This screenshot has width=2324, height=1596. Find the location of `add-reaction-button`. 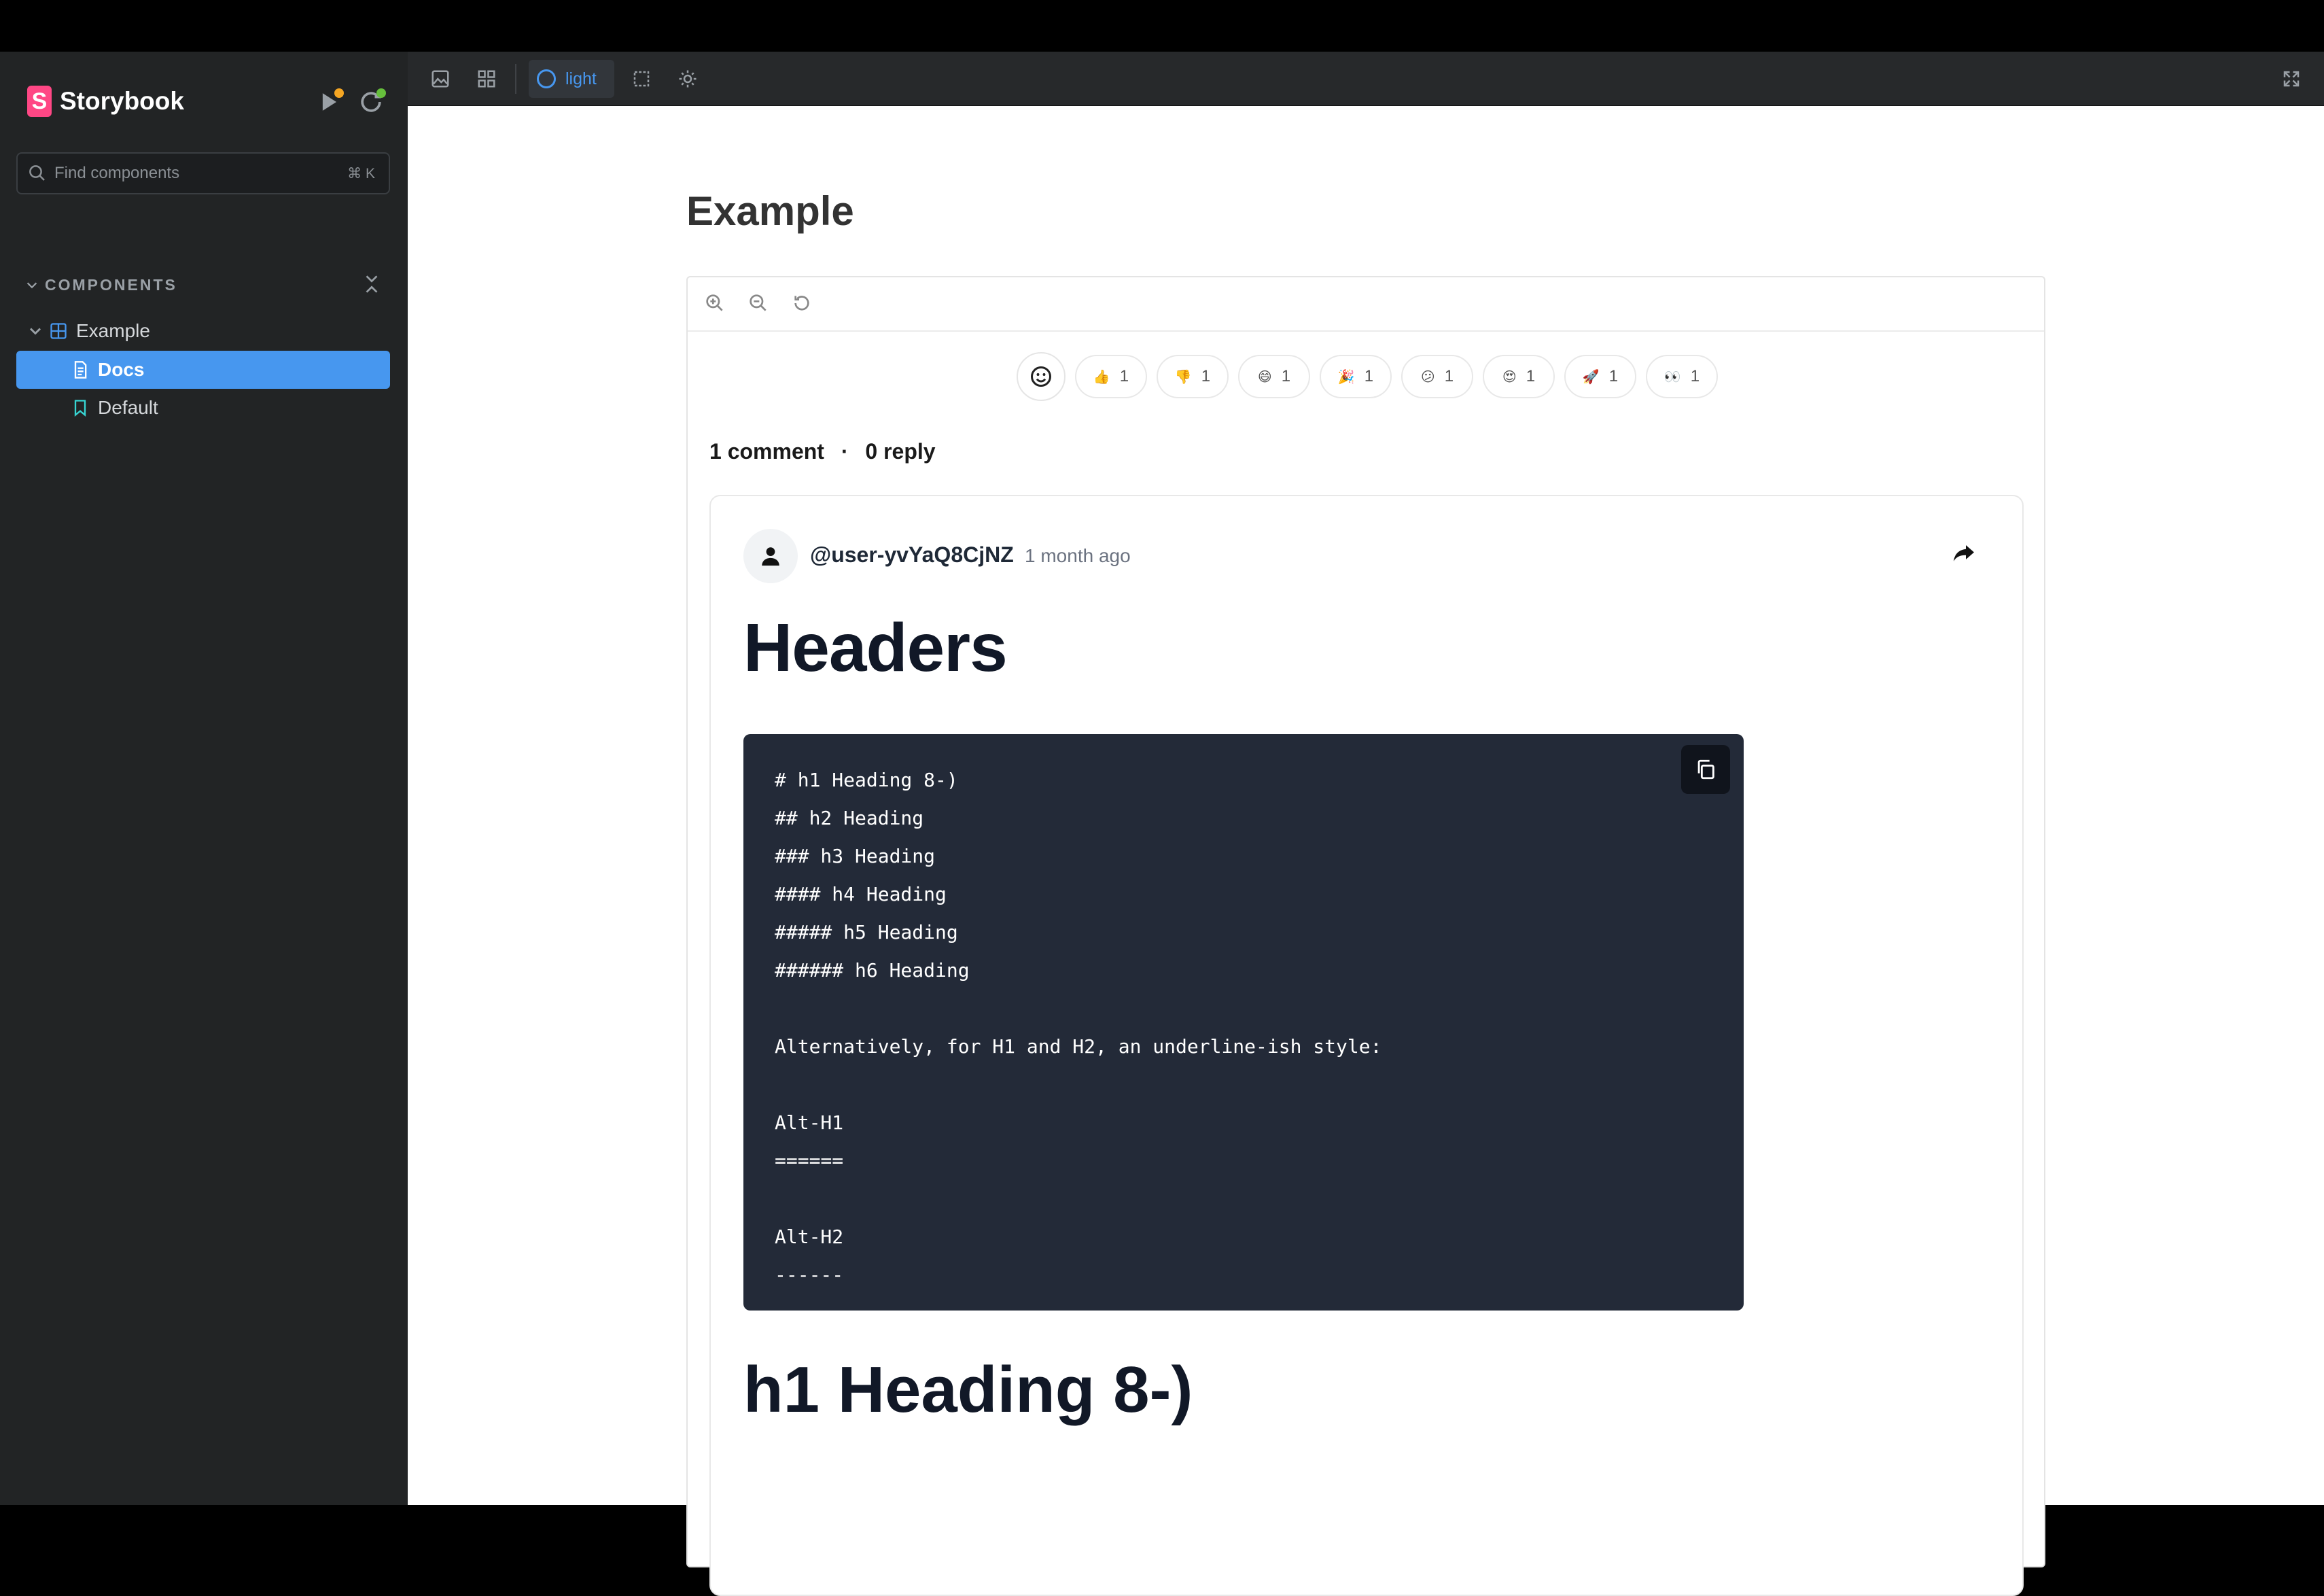

add-reaction-button is located at coordinates (1041, 376).